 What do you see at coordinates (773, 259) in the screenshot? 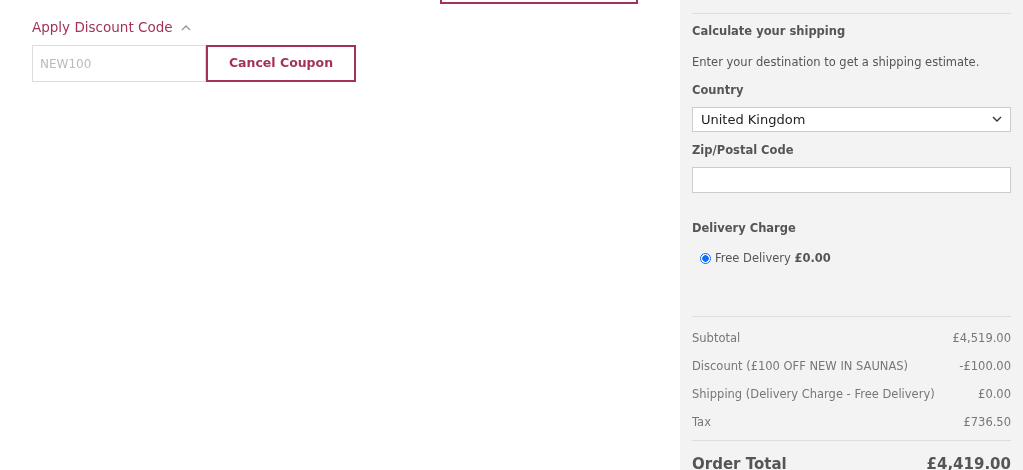
I see `delivery-option-label: Free Delivery £0.00` at bounding box center [773, 259].